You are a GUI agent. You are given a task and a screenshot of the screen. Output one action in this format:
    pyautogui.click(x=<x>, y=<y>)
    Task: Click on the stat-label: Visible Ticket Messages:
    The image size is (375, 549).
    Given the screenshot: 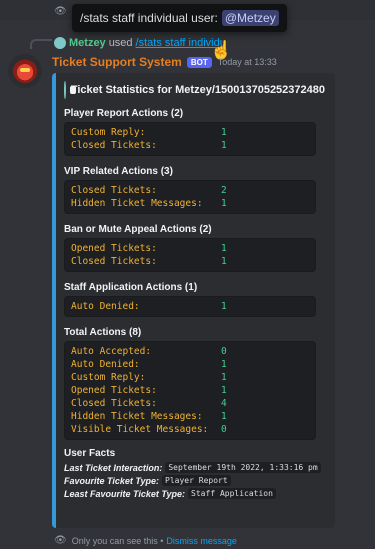 What is the action you would take?
    pyautogui.click(x=140, y=429)
    